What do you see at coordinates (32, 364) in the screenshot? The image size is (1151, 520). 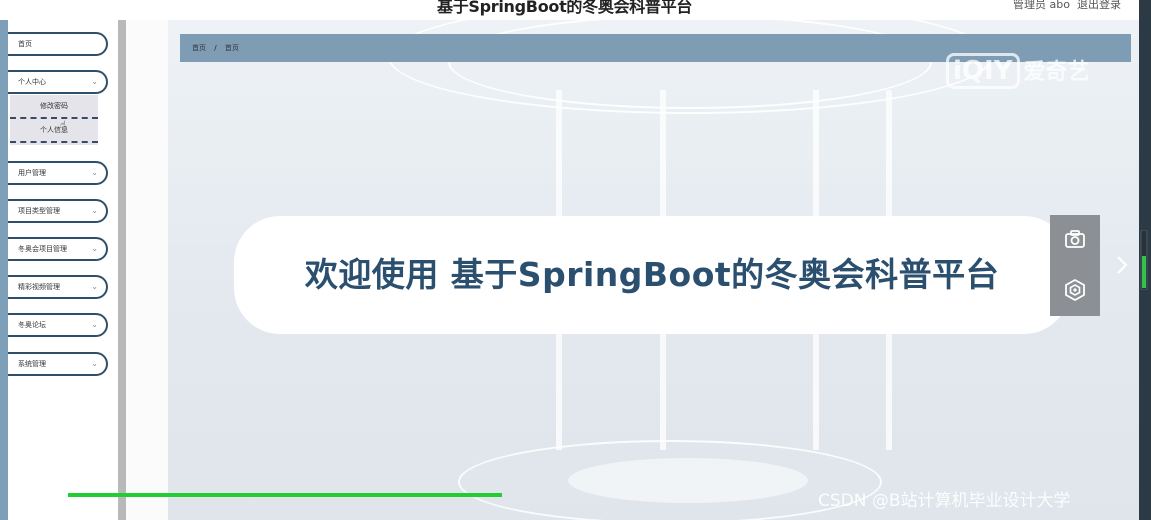 I see `sidebar-item-label: 系统管理` at bounding box center [32, 364].